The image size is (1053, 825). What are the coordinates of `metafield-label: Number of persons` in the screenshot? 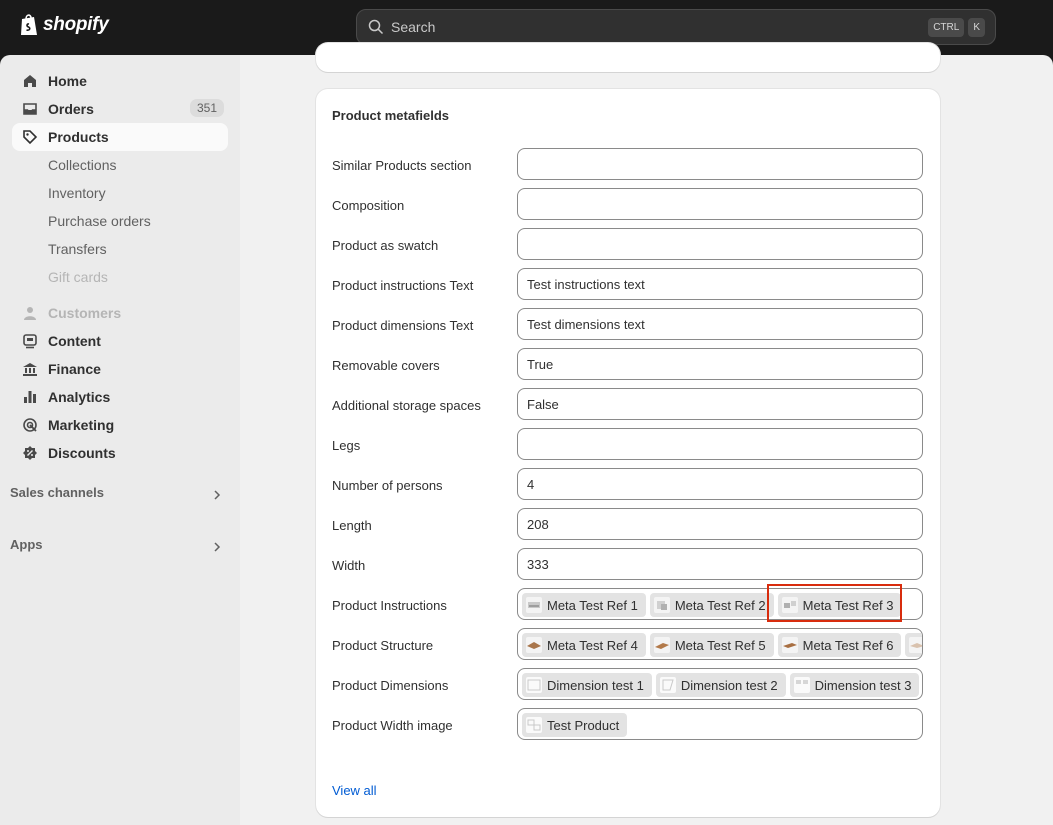 It's located at (387, 485).